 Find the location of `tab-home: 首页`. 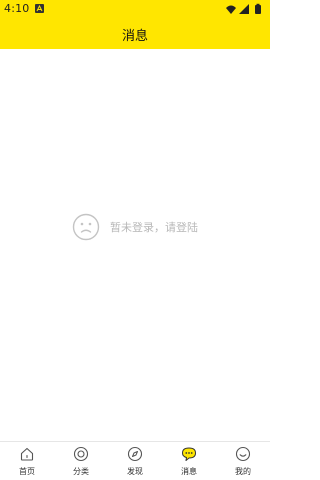

tab-home: 首页 is located at coordinates (27, 462).